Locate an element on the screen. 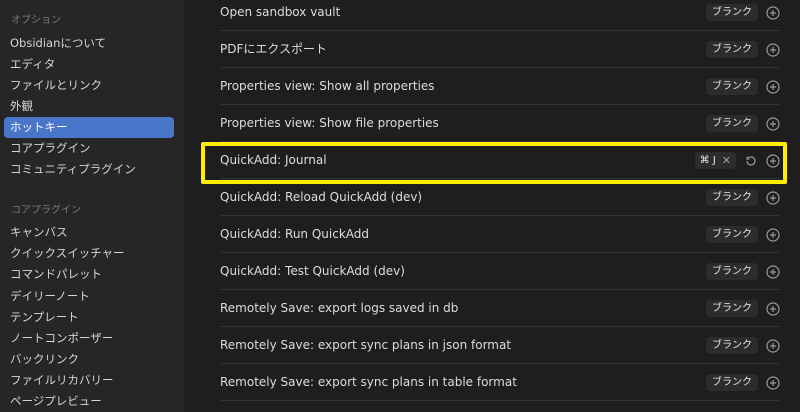  assigned-hotkey: ⌘ J ✕ is located at coordinates (715, 160).